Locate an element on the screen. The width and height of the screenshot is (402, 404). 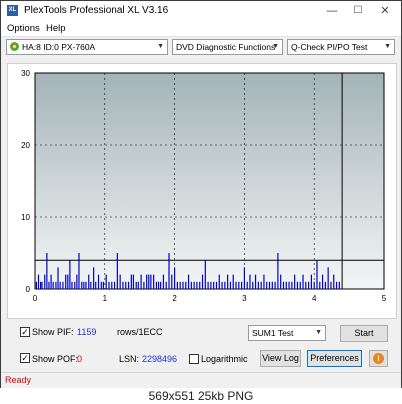
status-text: Ready is located at coordinates (18, 380).